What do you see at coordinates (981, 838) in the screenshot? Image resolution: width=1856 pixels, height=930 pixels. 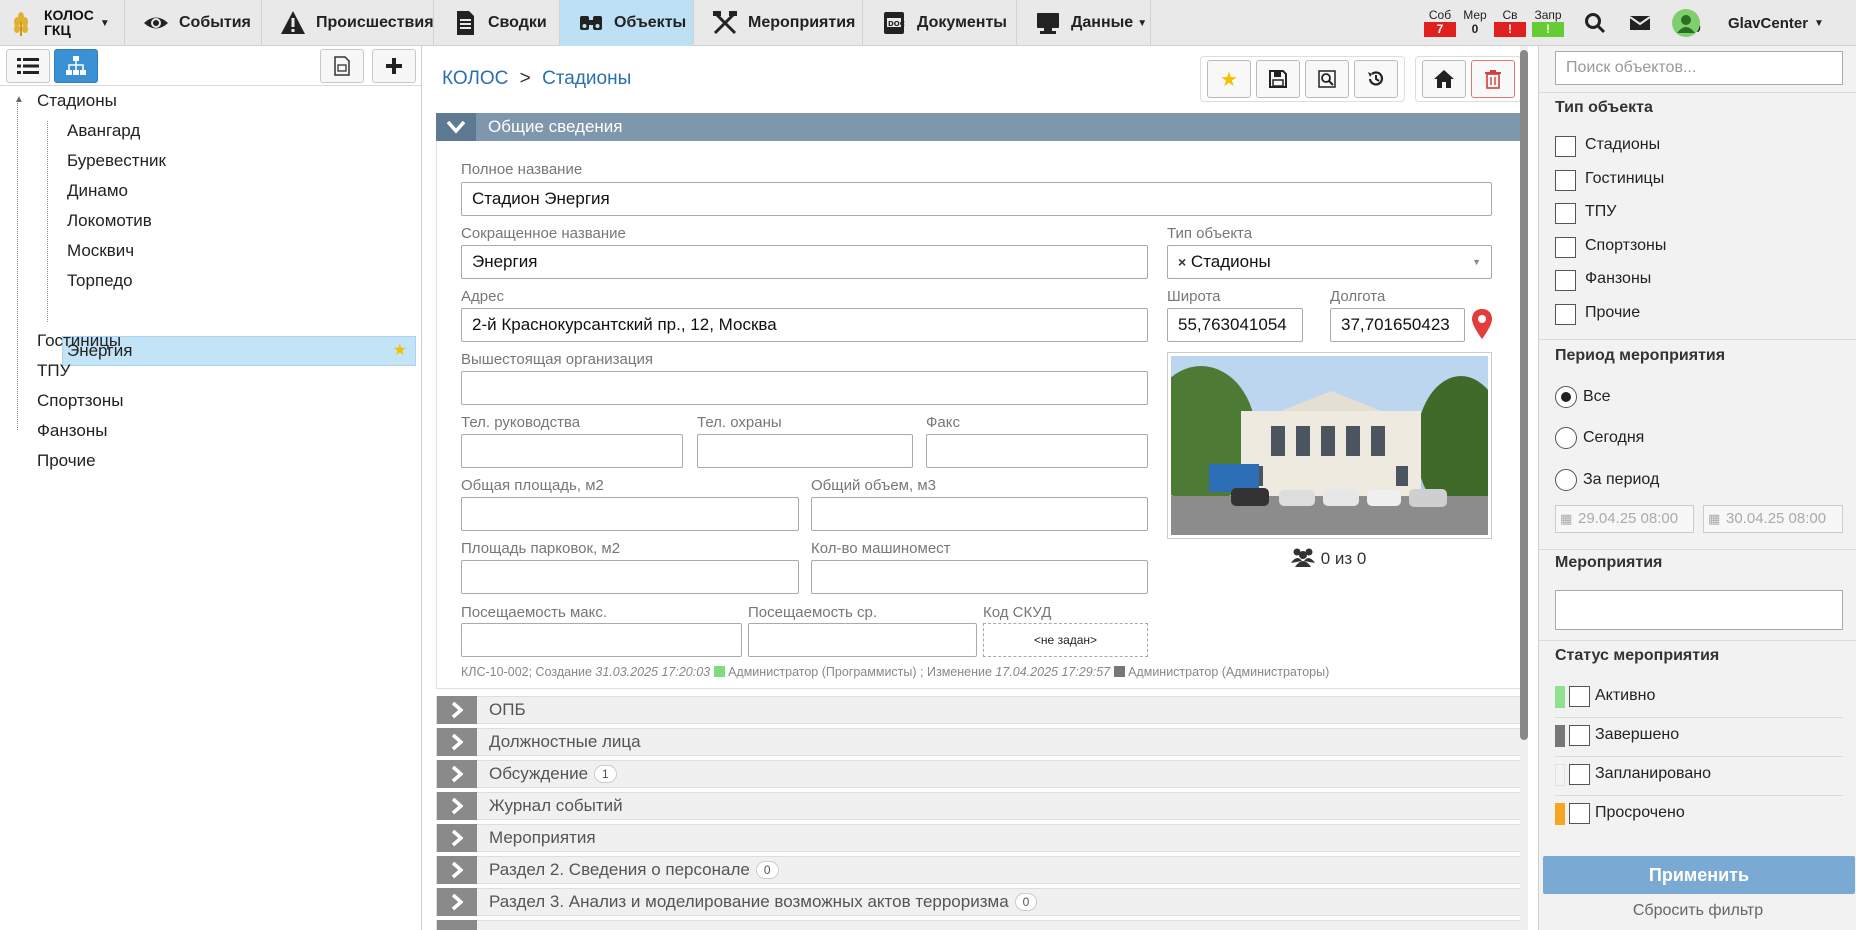 I see `section-activities: Мероприятия` at bounding box center [981, 838].